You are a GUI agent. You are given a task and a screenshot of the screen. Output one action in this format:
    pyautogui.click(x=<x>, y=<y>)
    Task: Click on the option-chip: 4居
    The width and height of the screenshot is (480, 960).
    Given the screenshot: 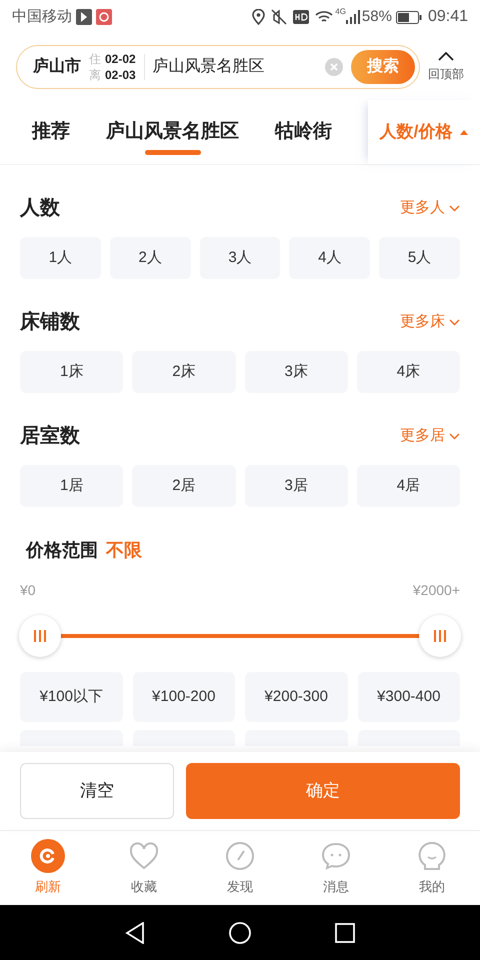 What is the action you would take?
    pyautogui.click(x=408, y=486)
    